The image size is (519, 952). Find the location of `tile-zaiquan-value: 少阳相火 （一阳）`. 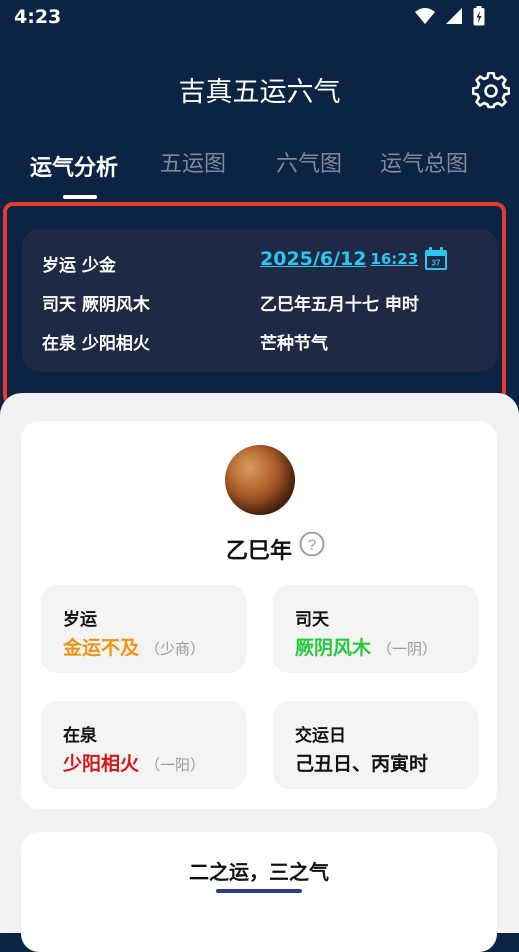

tile-zaiquan-value: 少阳相火 （一阳） is located at coordinates (134, 762).